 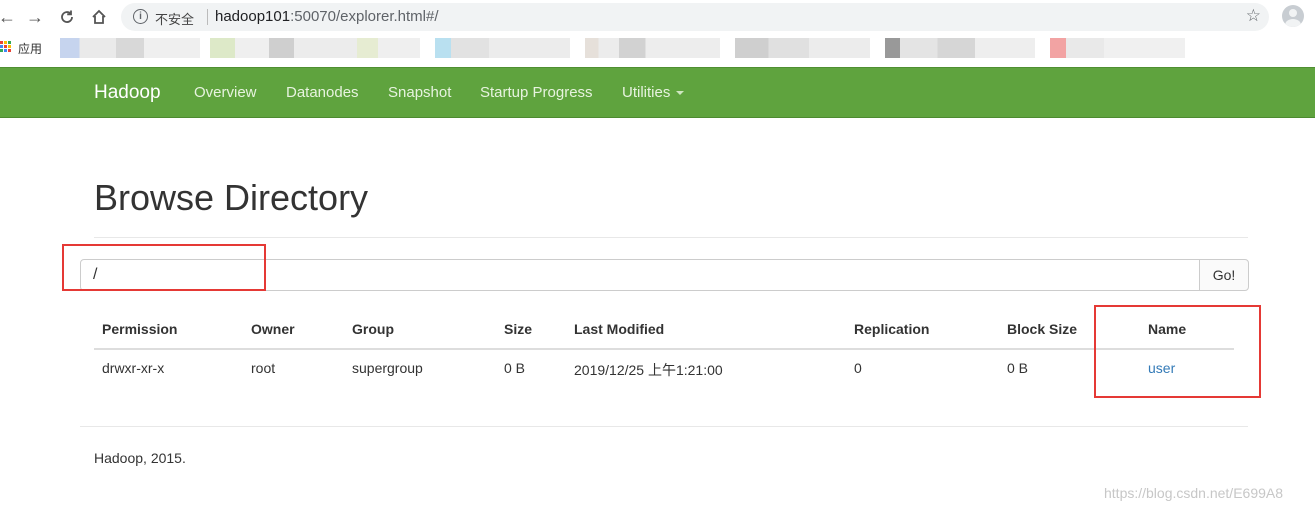 I want to click on header-replication: Replication, so click(x=891, y=329).